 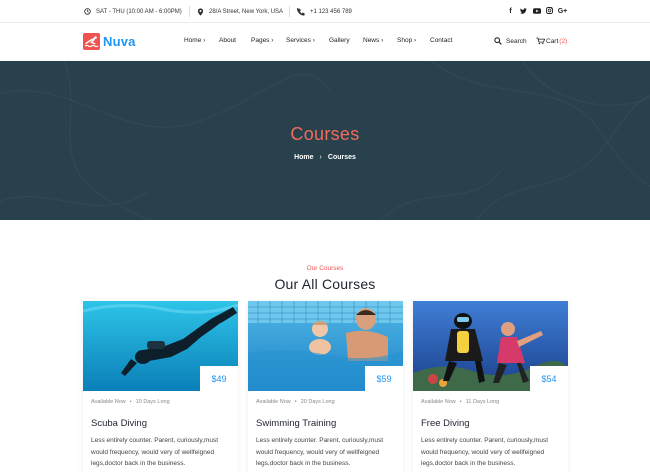 I want to click on course-meta: Available Now • 10 Days Long, so click(x=130, y=402).